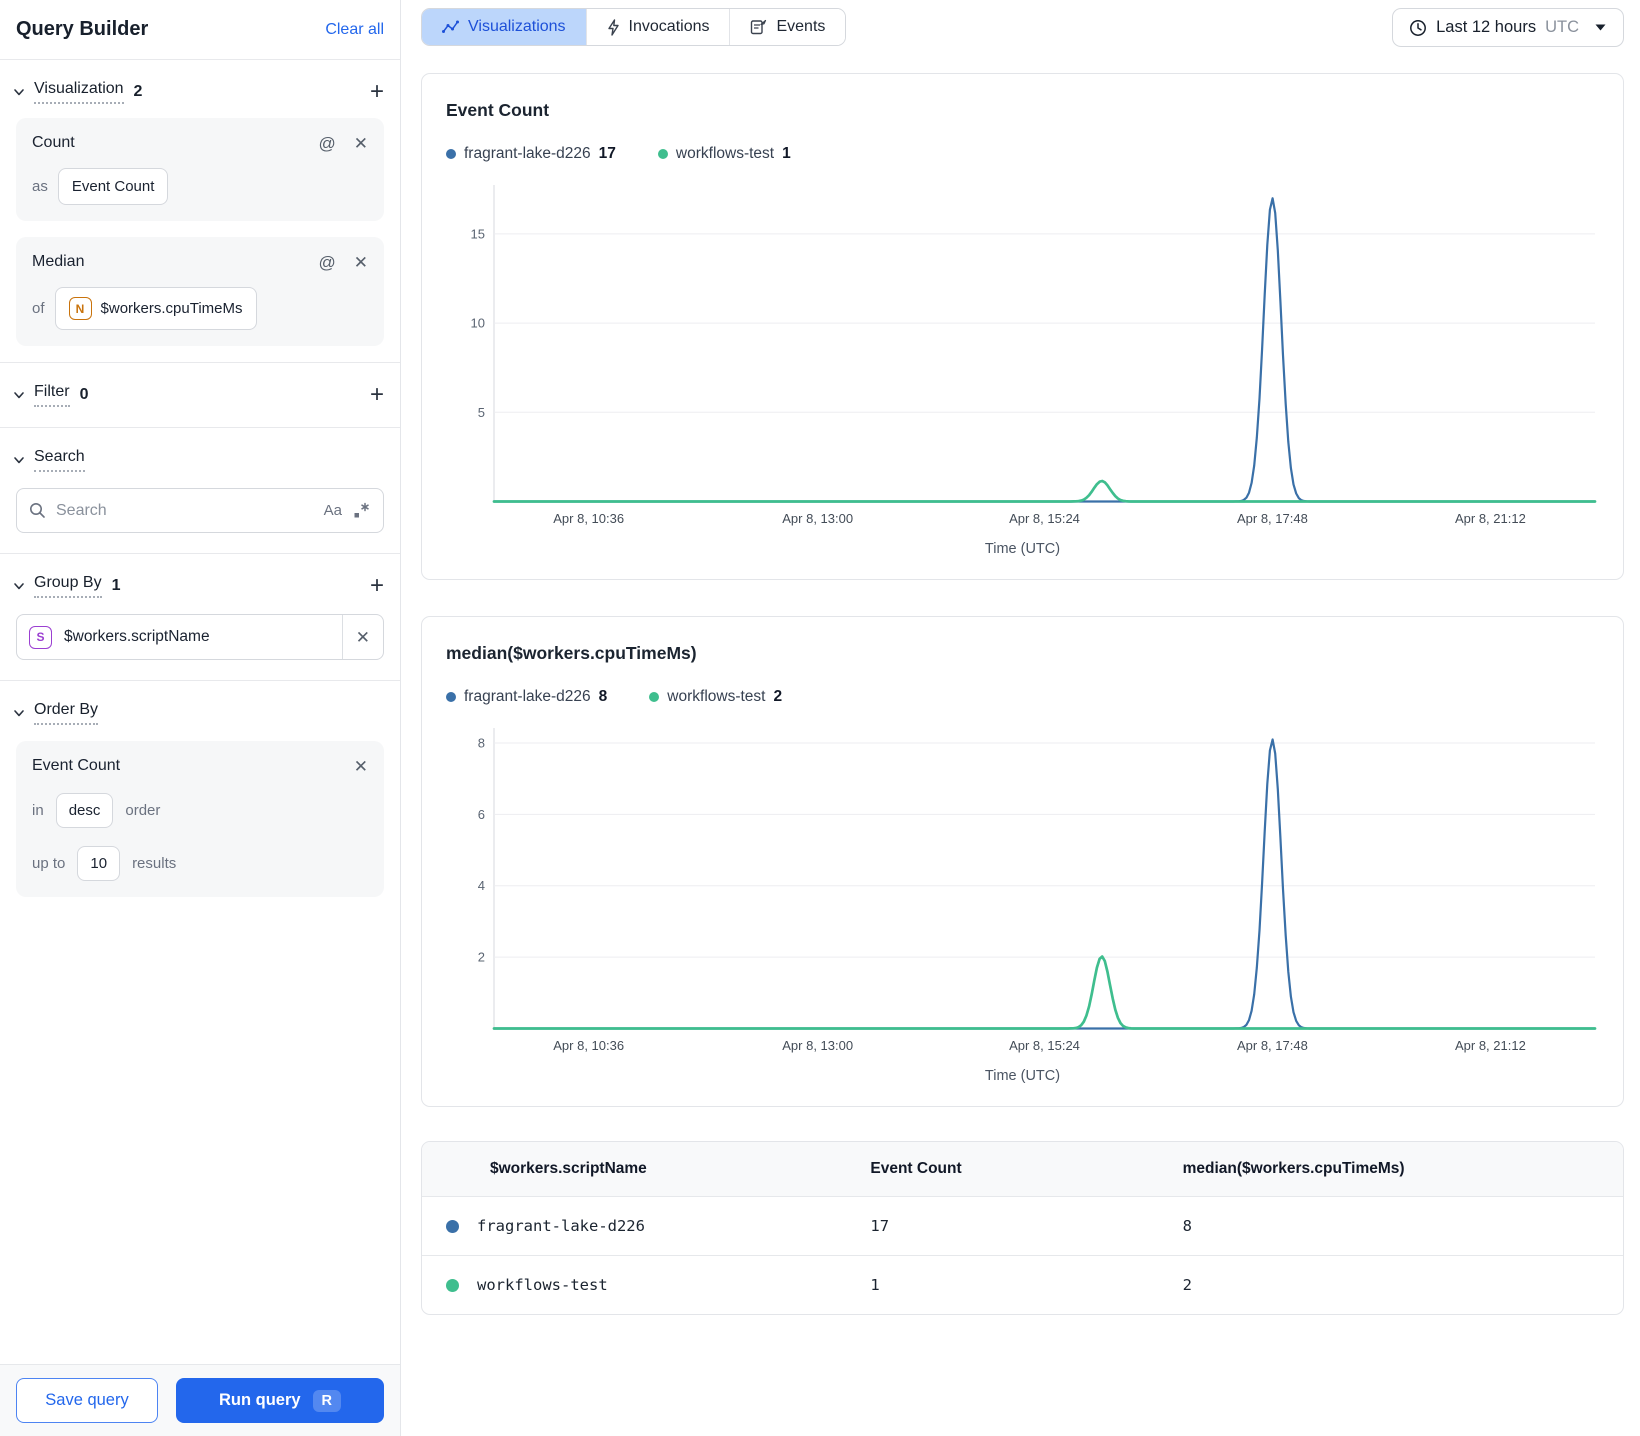 Image resolution: width=1640 pixels, height=1436 pixels. Describe the element at coordinates (84, 810) in the screenshot. I see `sort-direction-selector: desc` at that location.